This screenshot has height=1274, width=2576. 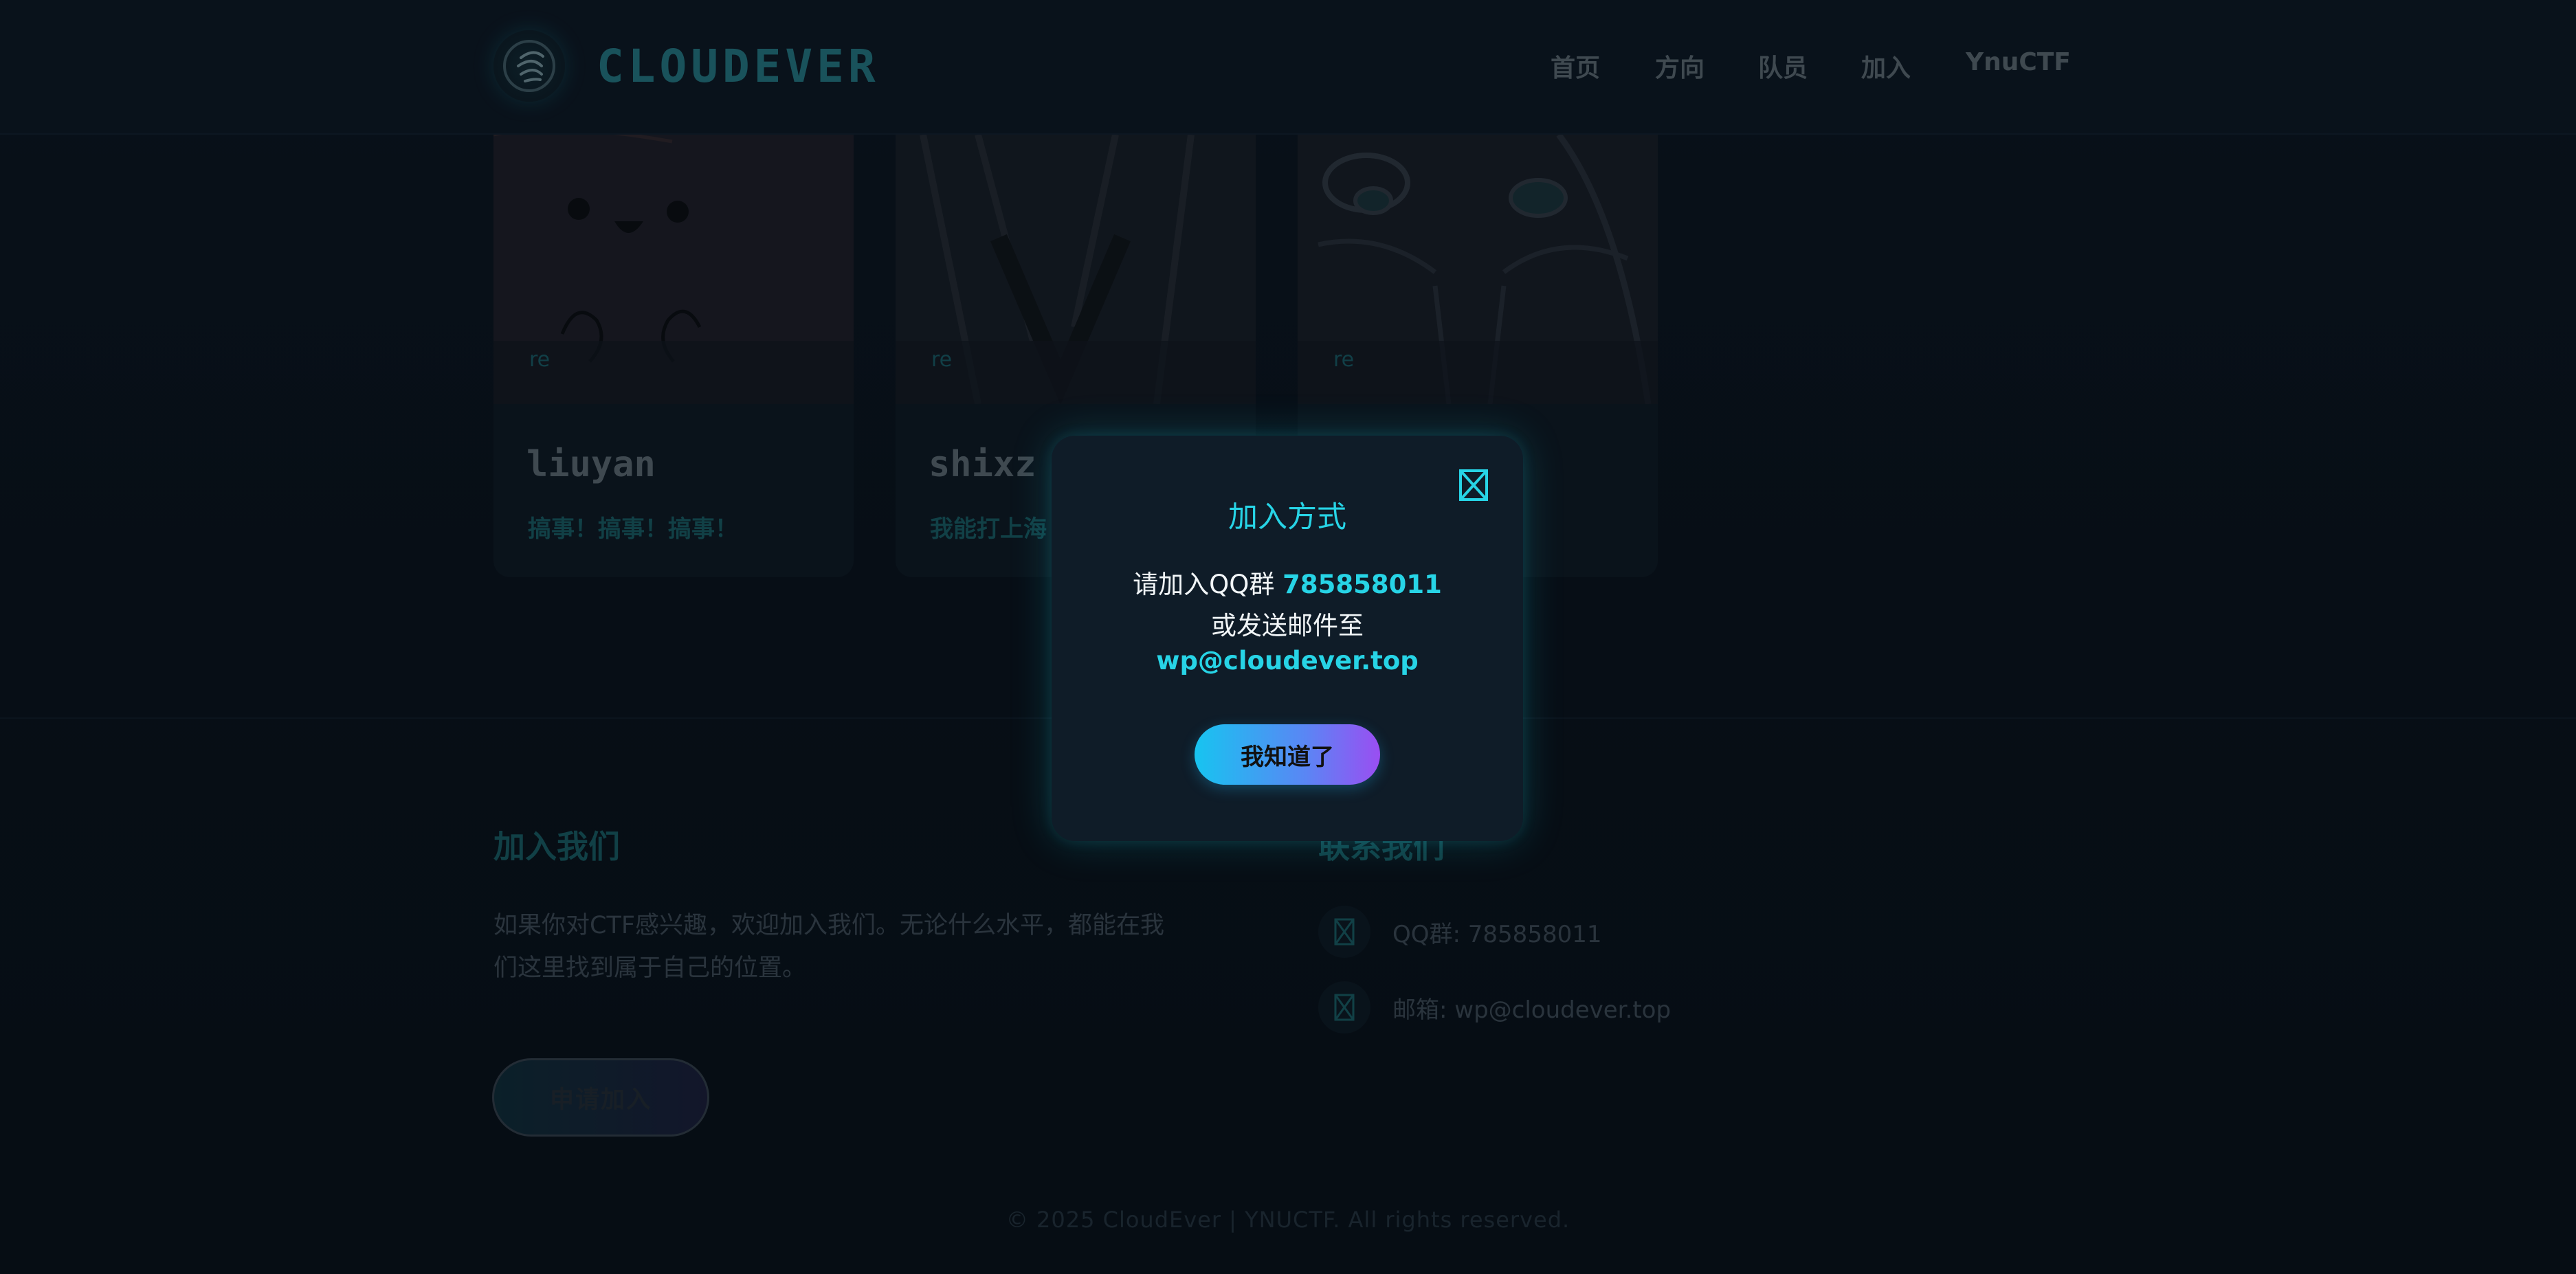 I want to click on modal-email: wp@cloudever.top, so click(x=1287, y=660).